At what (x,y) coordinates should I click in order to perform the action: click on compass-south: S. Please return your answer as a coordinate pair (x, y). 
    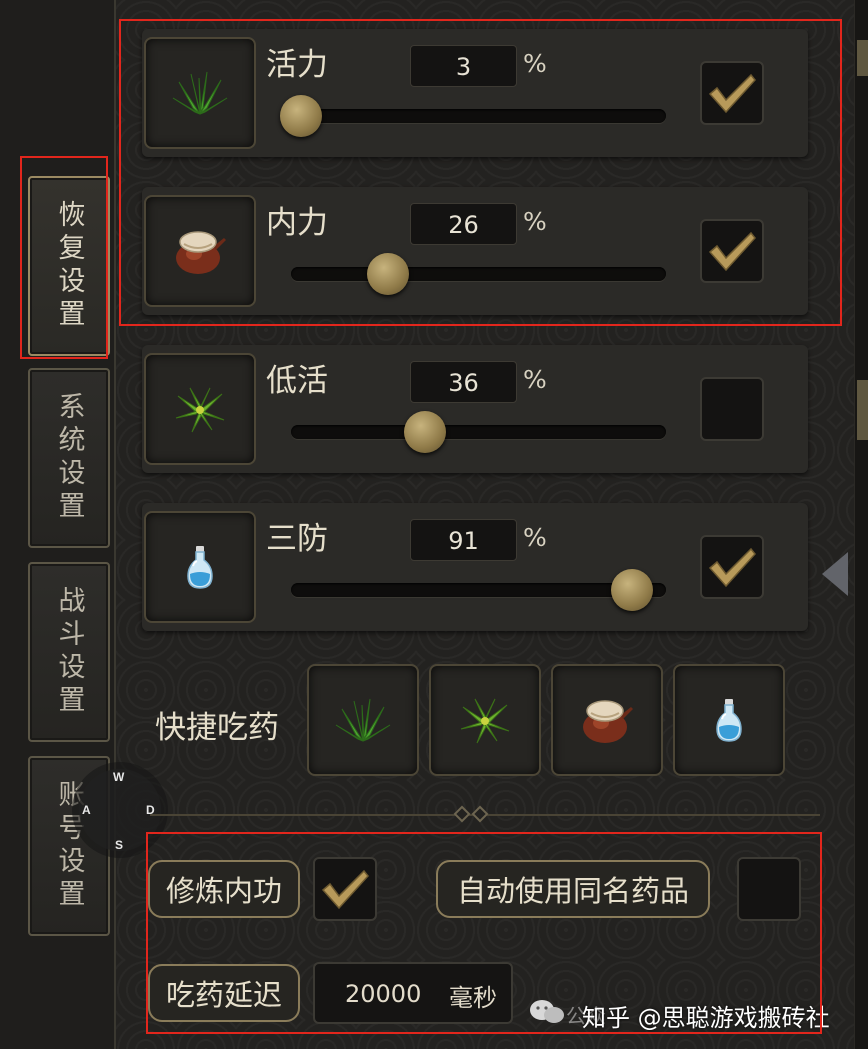
    Looking at the image, I should click on (119, 845).